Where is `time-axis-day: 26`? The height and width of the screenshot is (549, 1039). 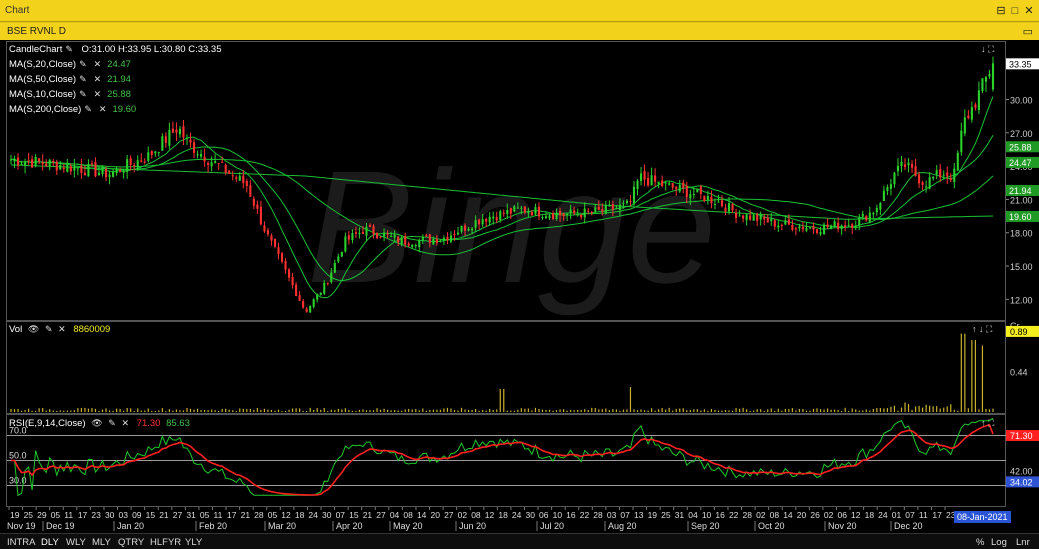
time-axis-day: 26 is located at coordinates (815, 515).